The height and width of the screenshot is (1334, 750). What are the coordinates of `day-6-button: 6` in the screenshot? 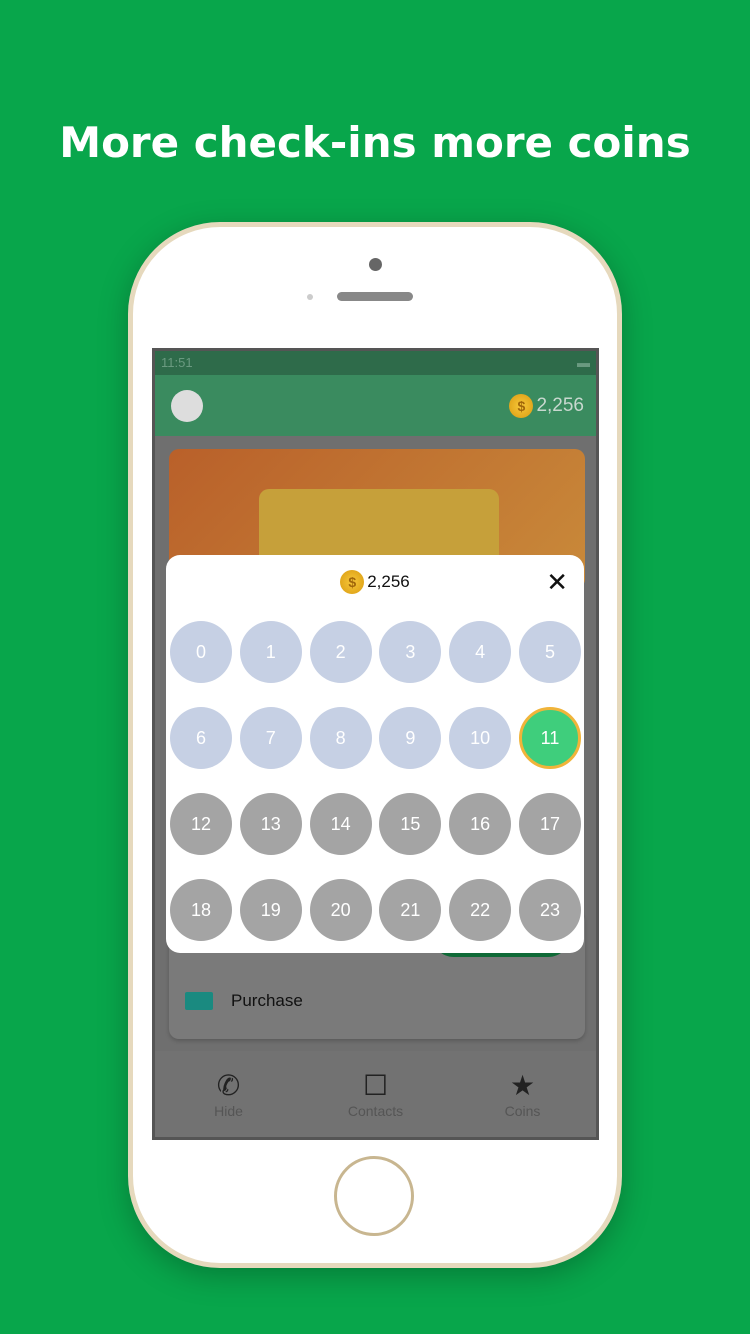 It's located at (201, 738).